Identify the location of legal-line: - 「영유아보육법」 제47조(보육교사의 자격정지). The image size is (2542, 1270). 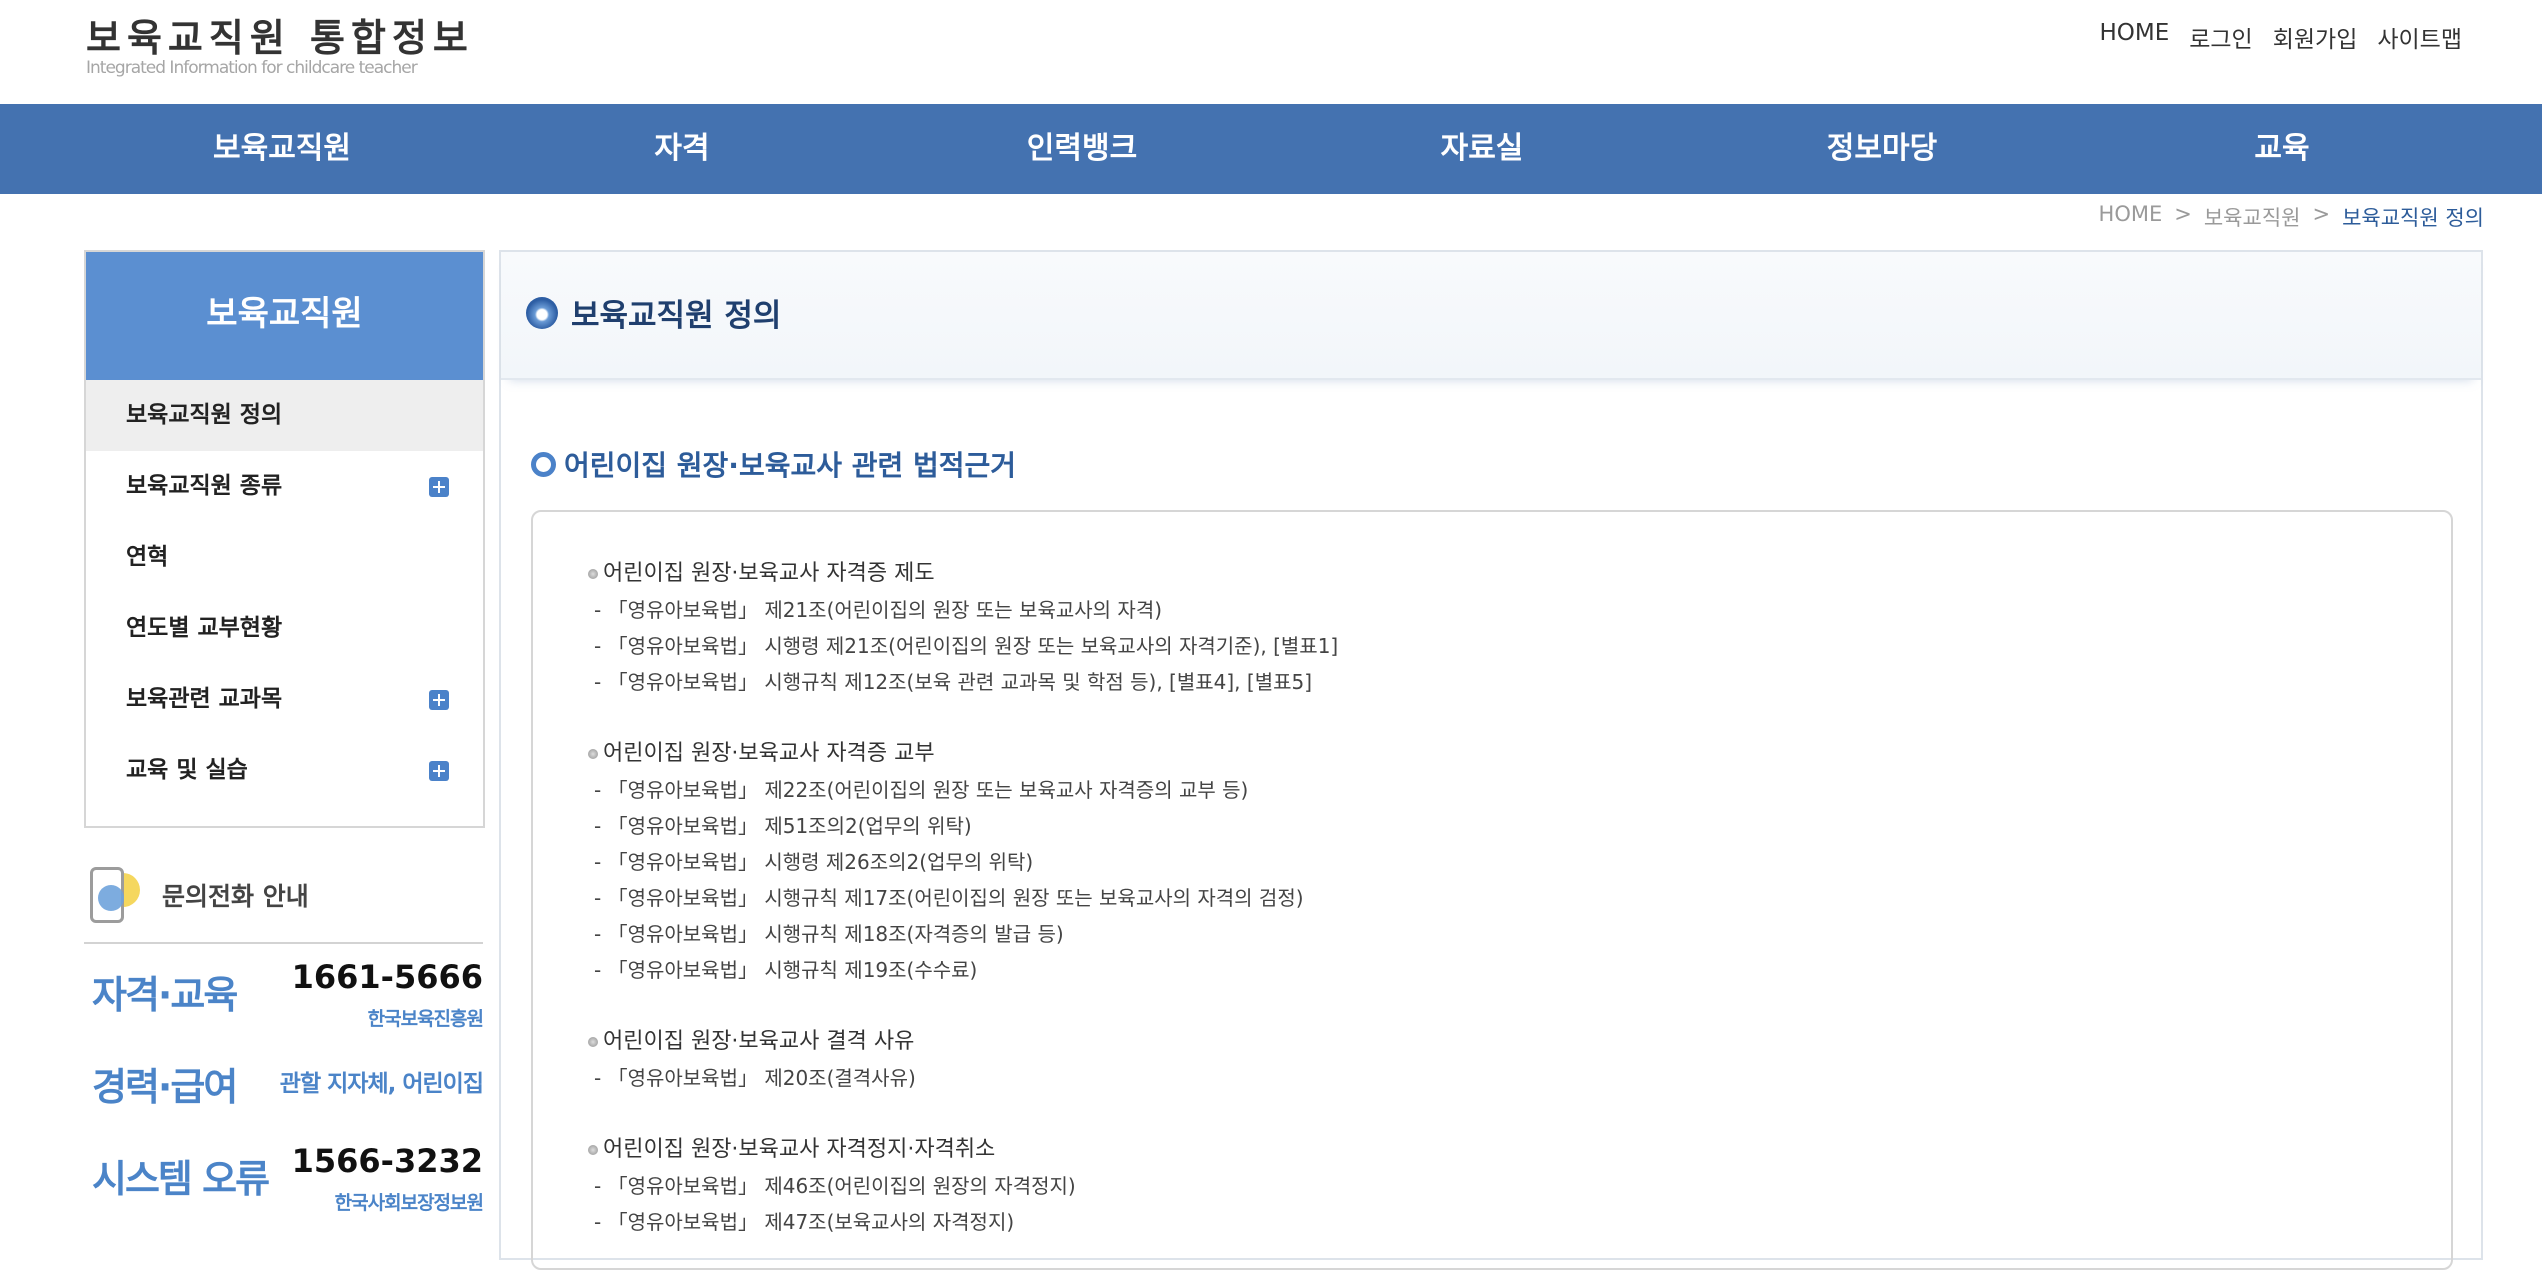
(804, 1222).